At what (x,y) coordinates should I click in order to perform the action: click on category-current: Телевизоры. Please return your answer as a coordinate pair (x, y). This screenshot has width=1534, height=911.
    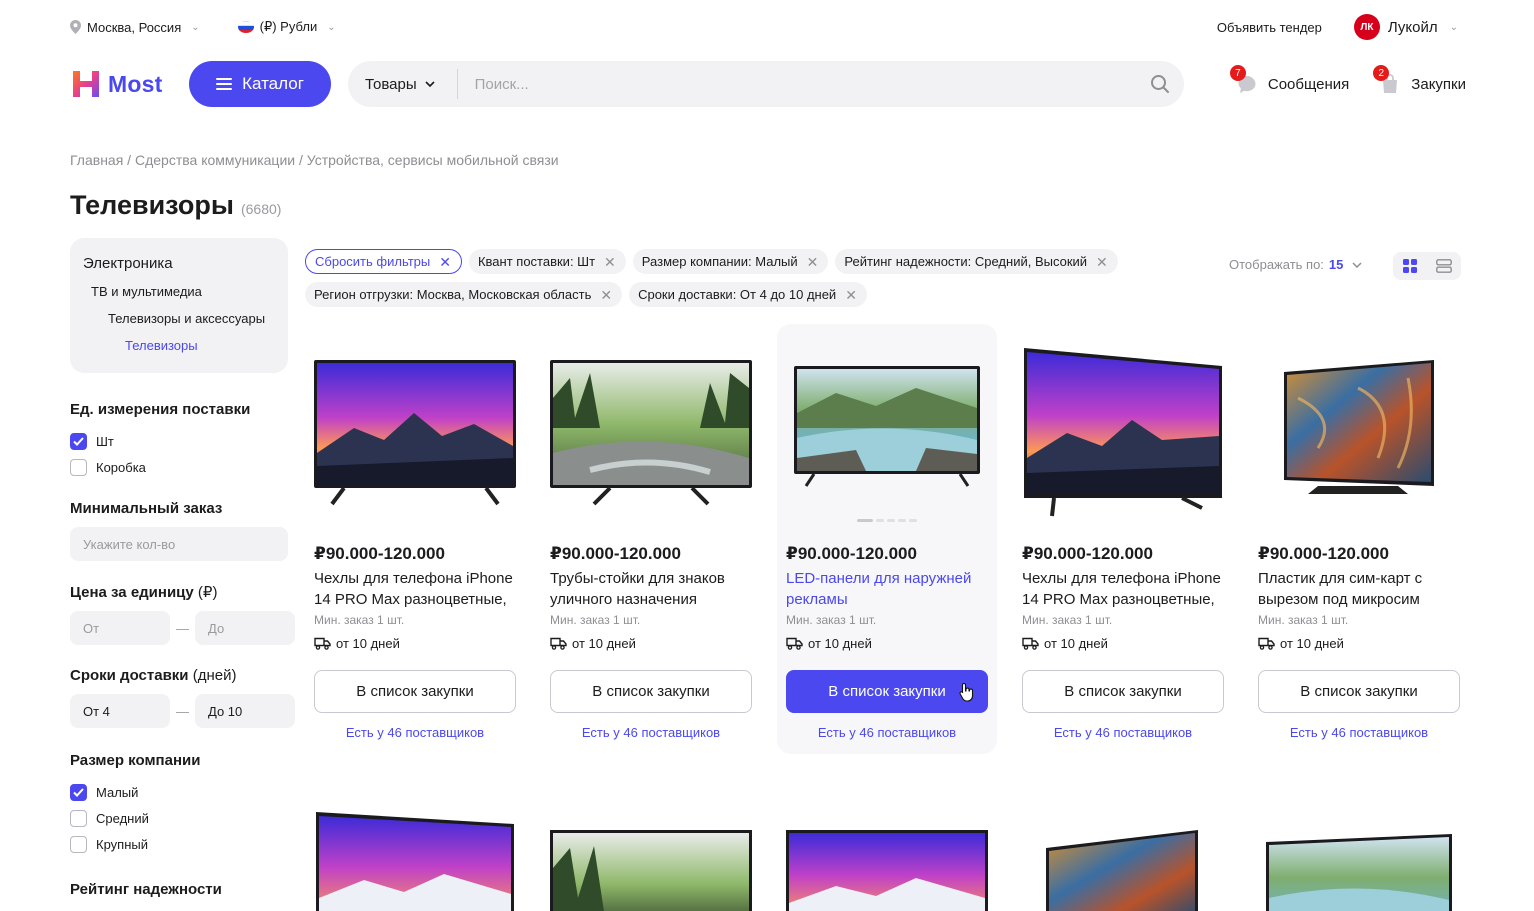
    Looking at the image, I should click on (179, 345).